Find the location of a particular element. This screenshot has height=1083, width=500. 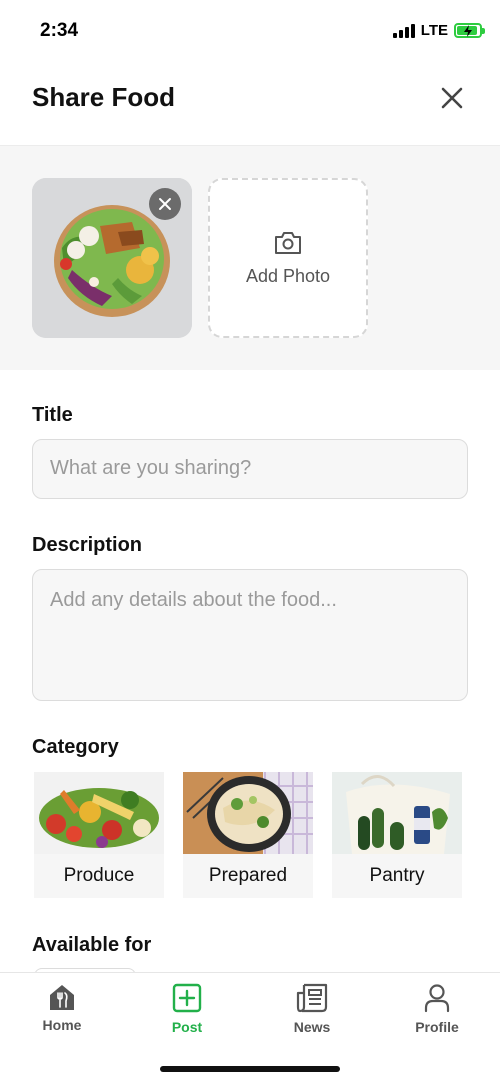

home-icon is located at coordinates (62, 997).